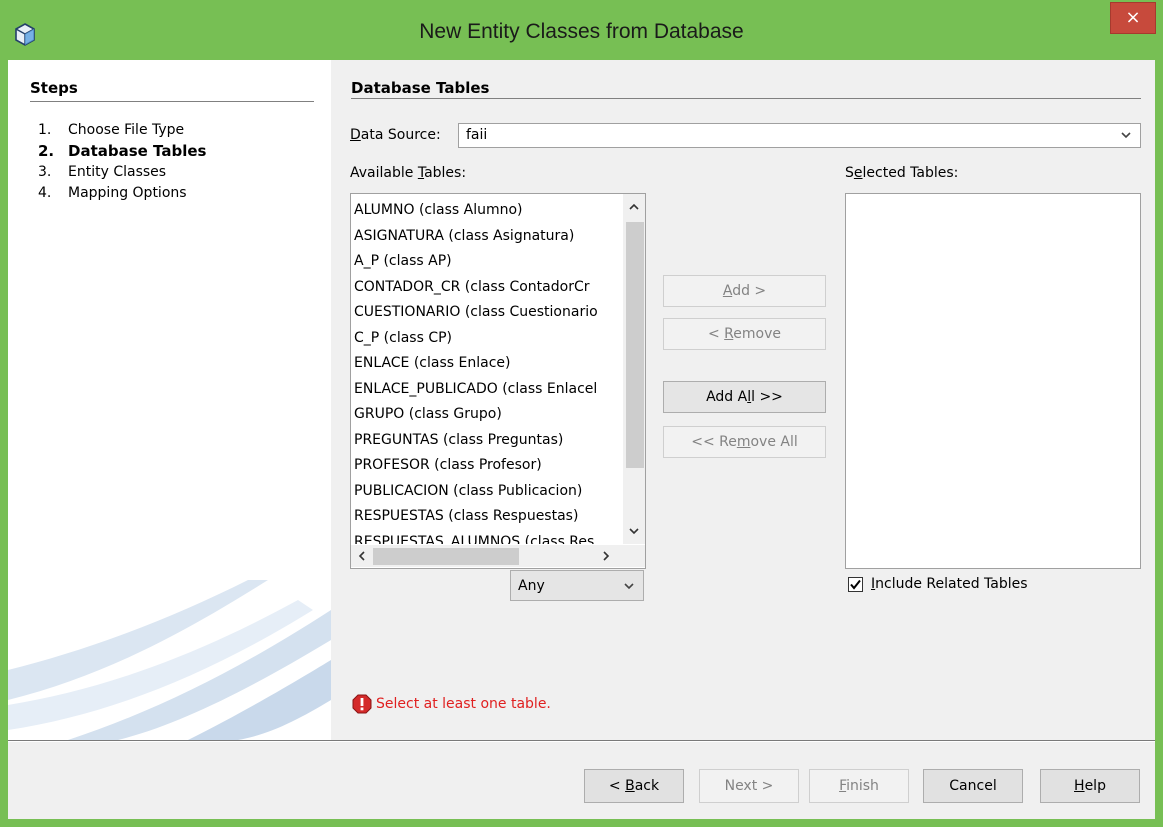 The image size is (1163, 827). I want to click on add-button: Add >, so click(744, 291).